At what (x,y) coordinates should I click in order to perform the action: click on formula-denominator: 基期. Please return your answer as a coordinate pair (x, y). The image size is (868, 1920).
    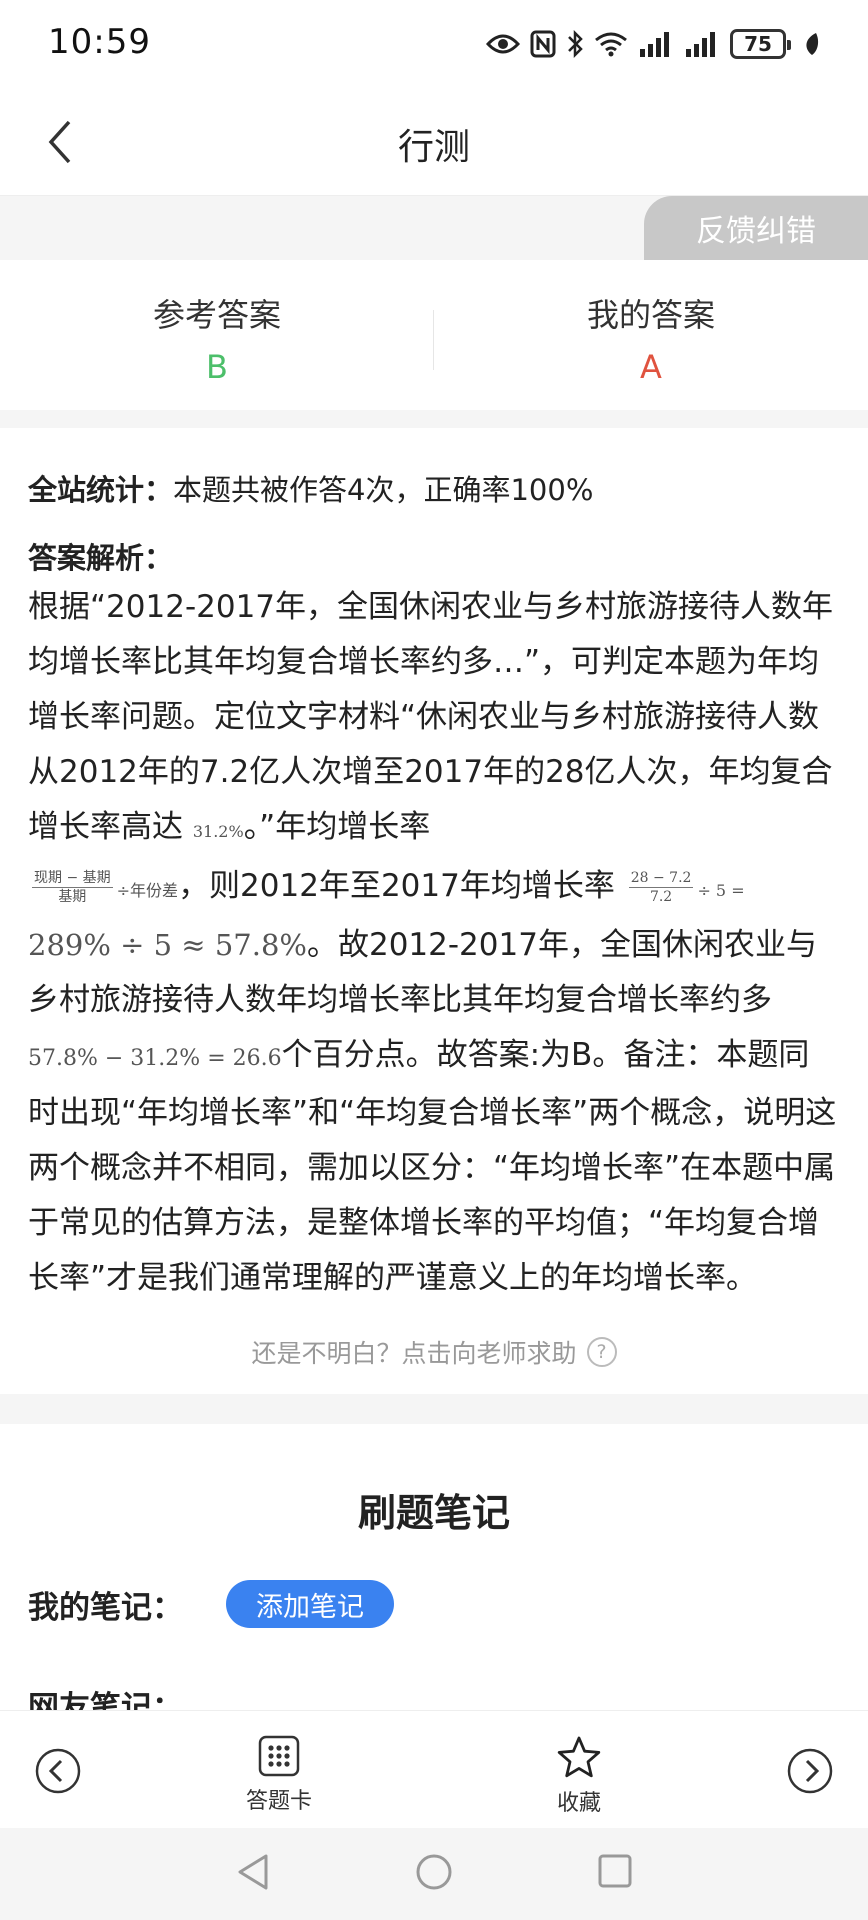
    Looking at the image, I should click on (72, 897).